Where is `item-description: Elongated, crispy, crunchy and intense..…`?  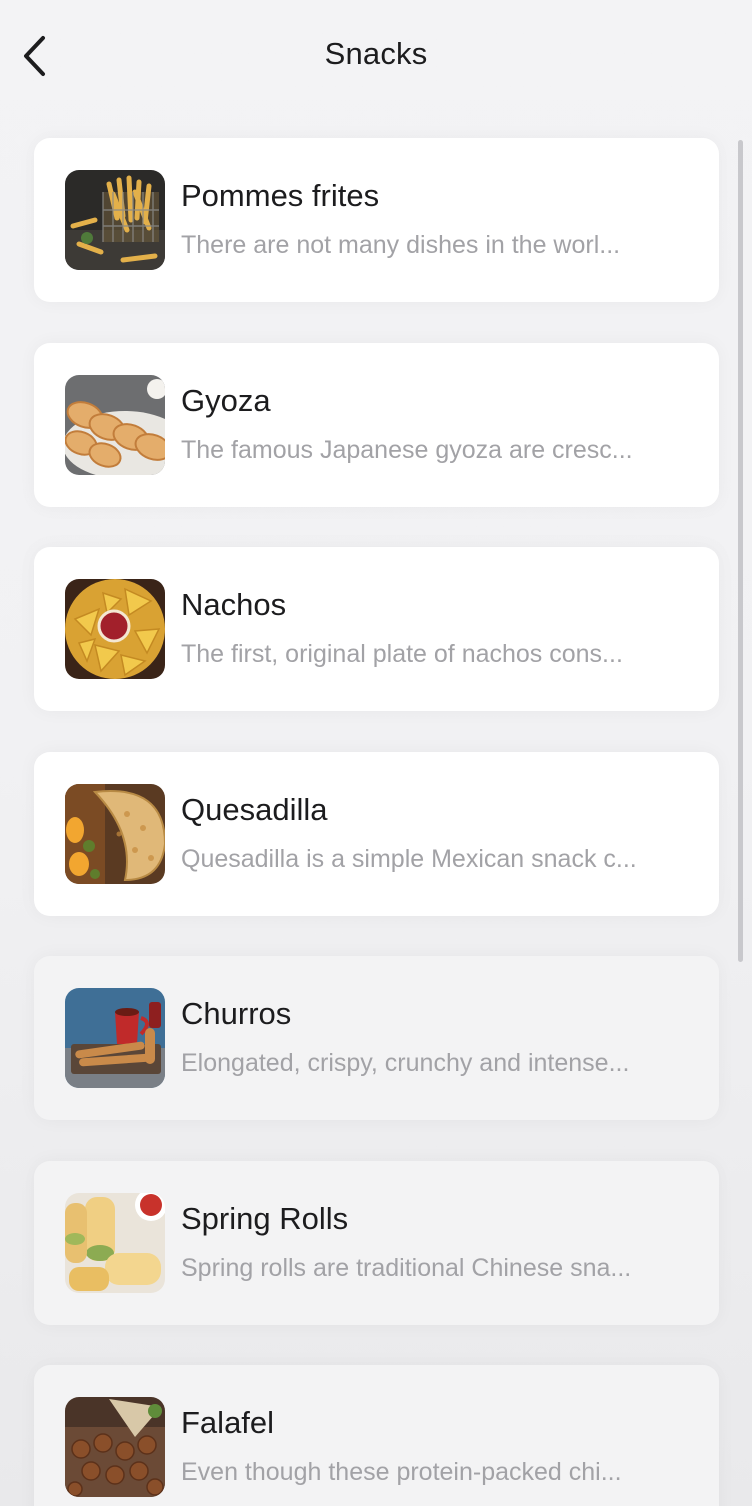
item-description: Elongated, crispy, crunchy and intense..… is located at coordinates (405, 1063).